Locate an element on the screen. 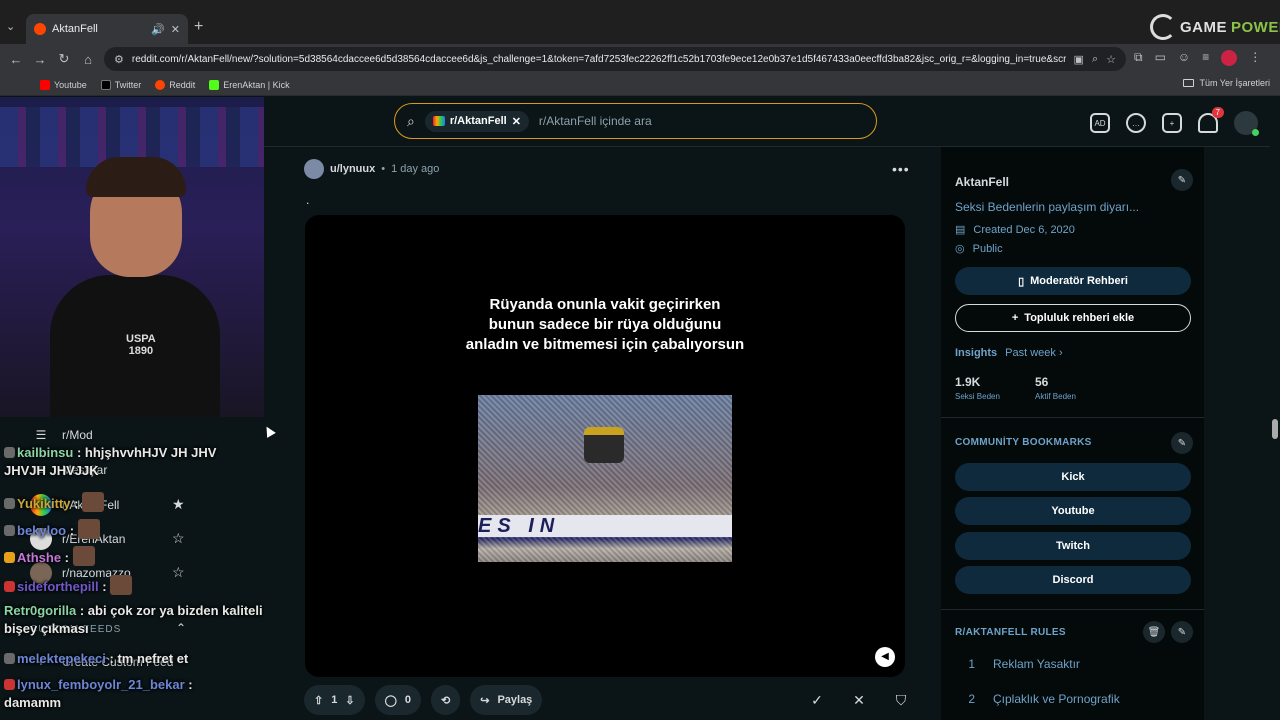  chat-username: bekyloo is located at coordinates (42, 530).